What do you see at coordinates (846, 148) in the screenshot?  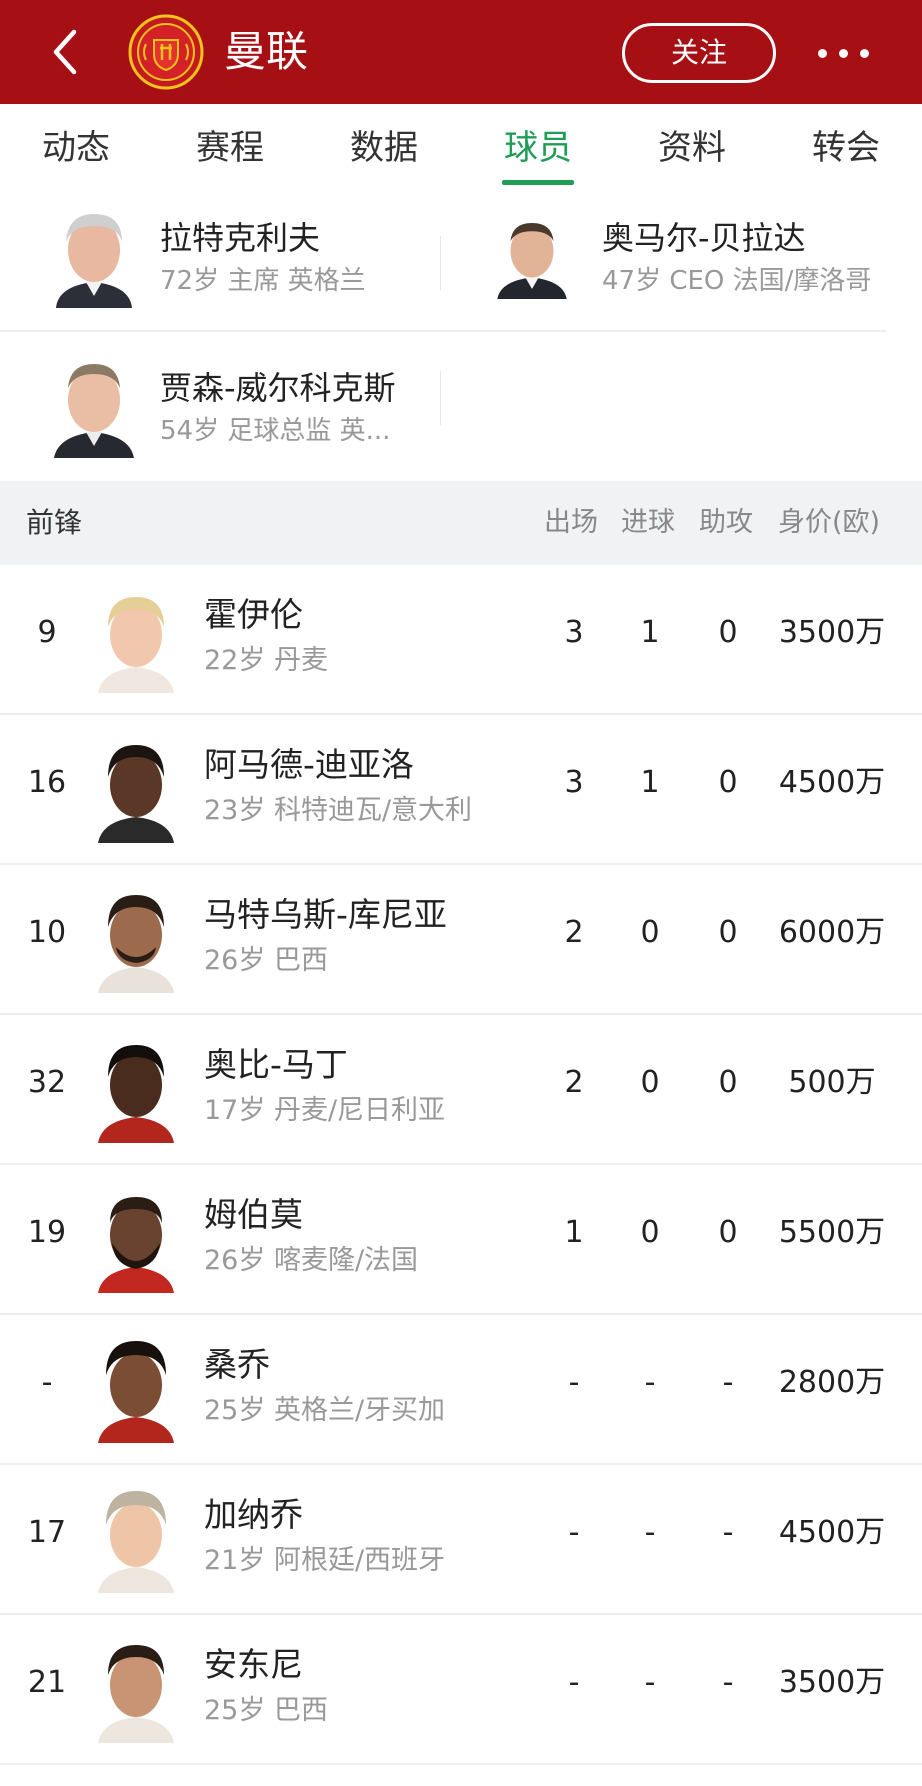 I see `tab-transfers: 转会` at bounding box center [846, 148].